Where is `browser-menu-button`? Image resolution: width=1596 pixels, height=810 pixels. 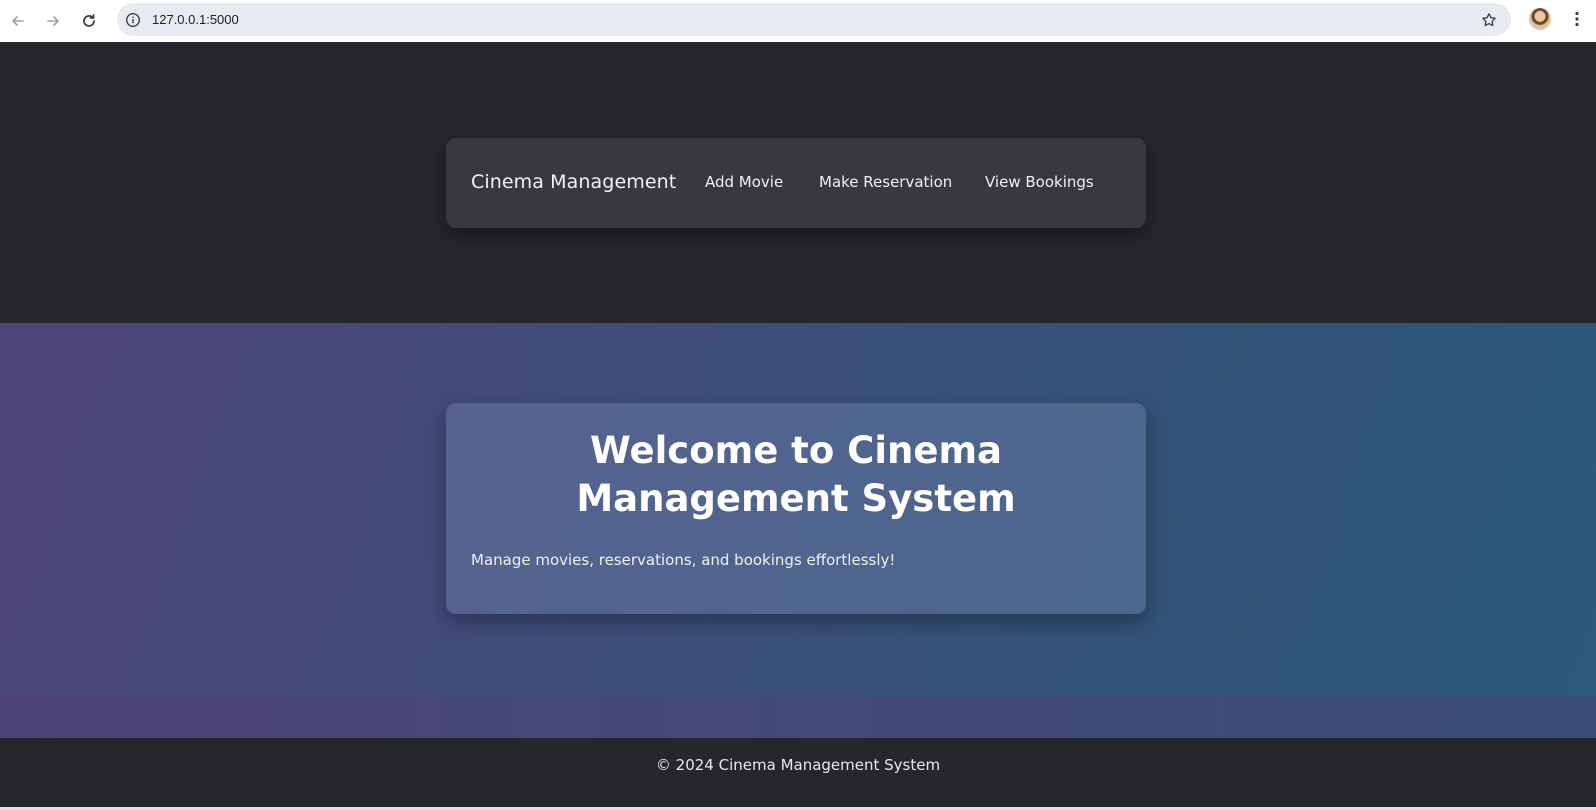 browser-menu-button is located at coordinates (1577, 19).